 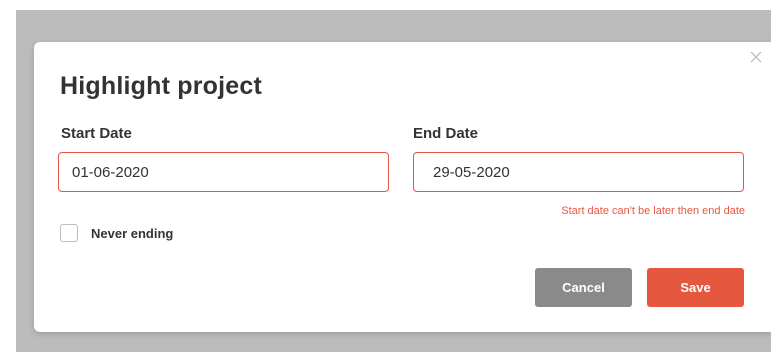 What do you see at coordinates (756, 57) in the screenshot?
I see `close-icon` at bounding box center [756, 57].